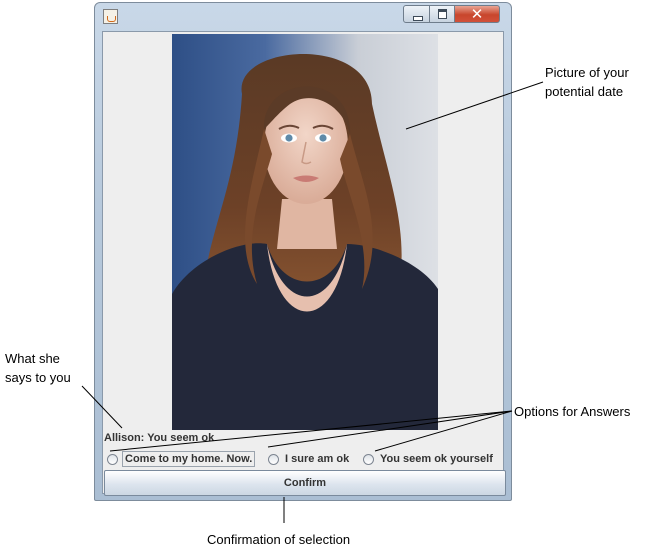  What do you see at coordinates (279, 539) in the screenshot?
I see `annotation-confirm: Confirmation of selection` at bounding box center [279, 539].